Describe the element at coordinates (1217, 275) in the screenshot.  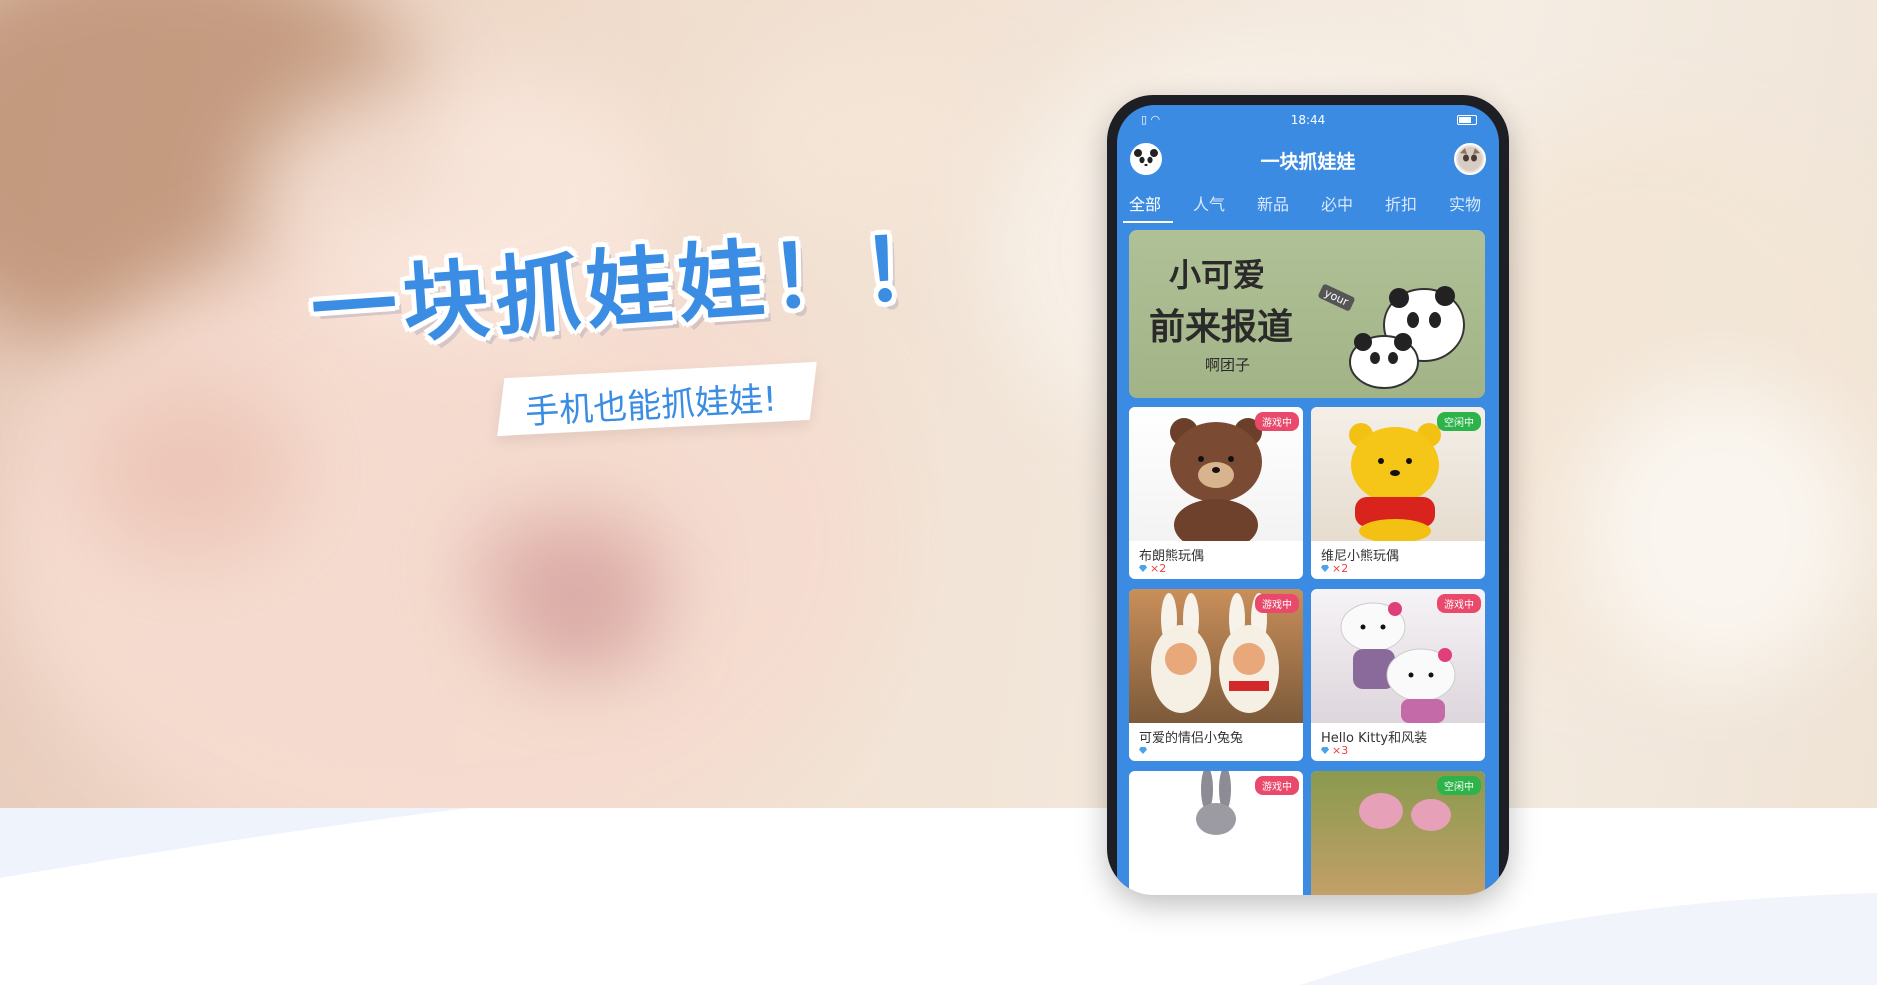
I see `banner-title-1: 小可爱` at that location.